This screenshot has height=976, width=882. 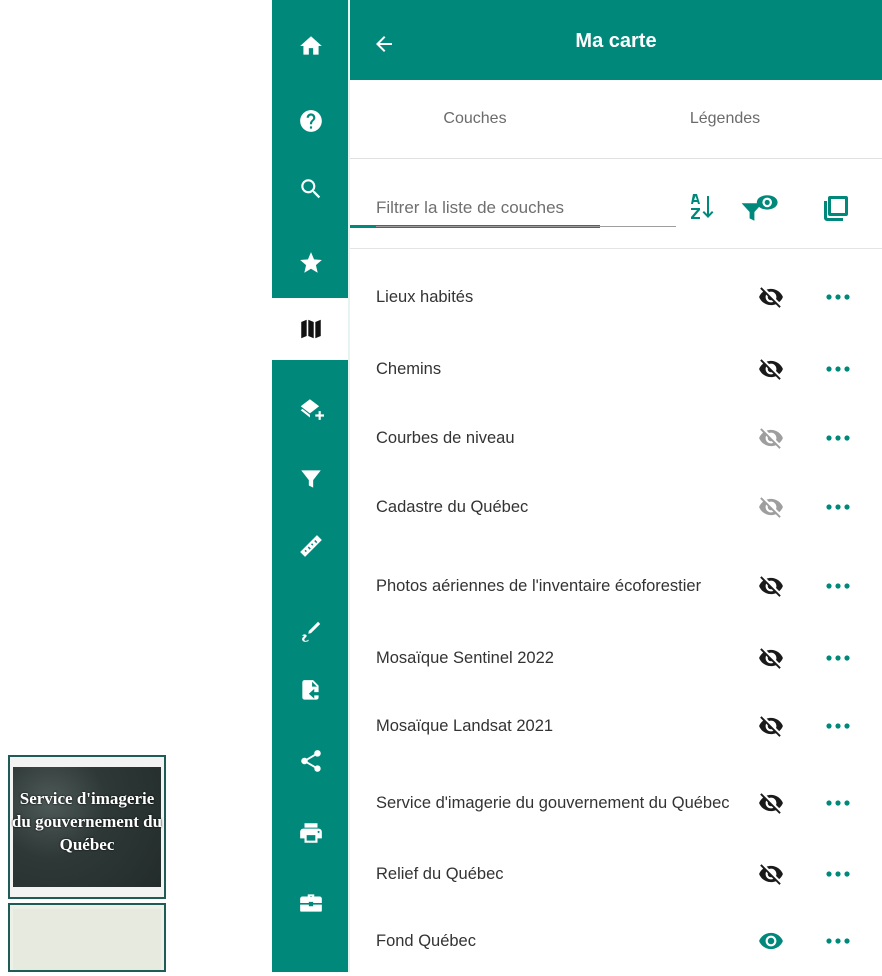 I want to click on home-icon, so click(x=311, y=45).